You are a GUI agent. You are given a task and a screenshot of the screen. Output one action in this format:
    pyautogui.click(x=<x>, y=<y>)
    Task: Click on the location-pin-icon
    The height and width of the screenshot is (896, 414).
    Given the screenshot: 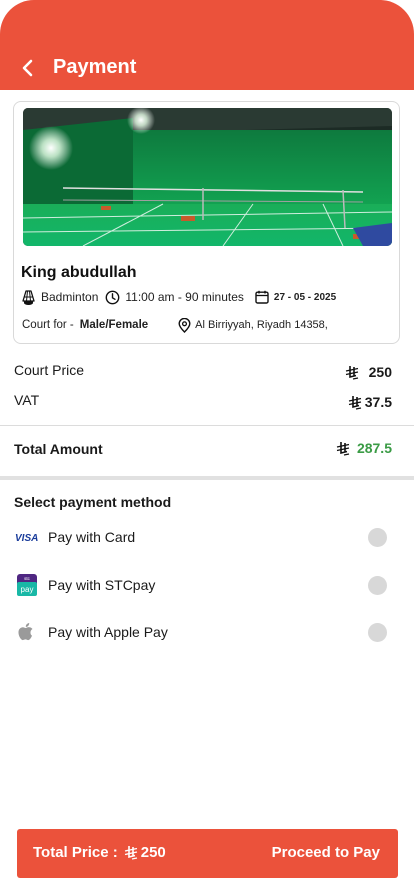 What is the action you would take?
    pyautogui.click(x=184, y=325)
    